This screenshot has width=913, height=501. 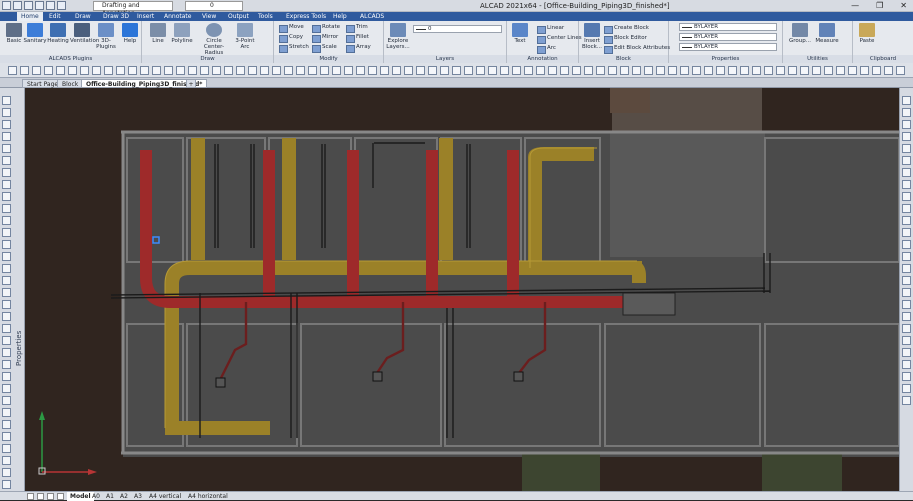 I want to click on menu-alcads: ALCADS, so click(x=372, y=16).